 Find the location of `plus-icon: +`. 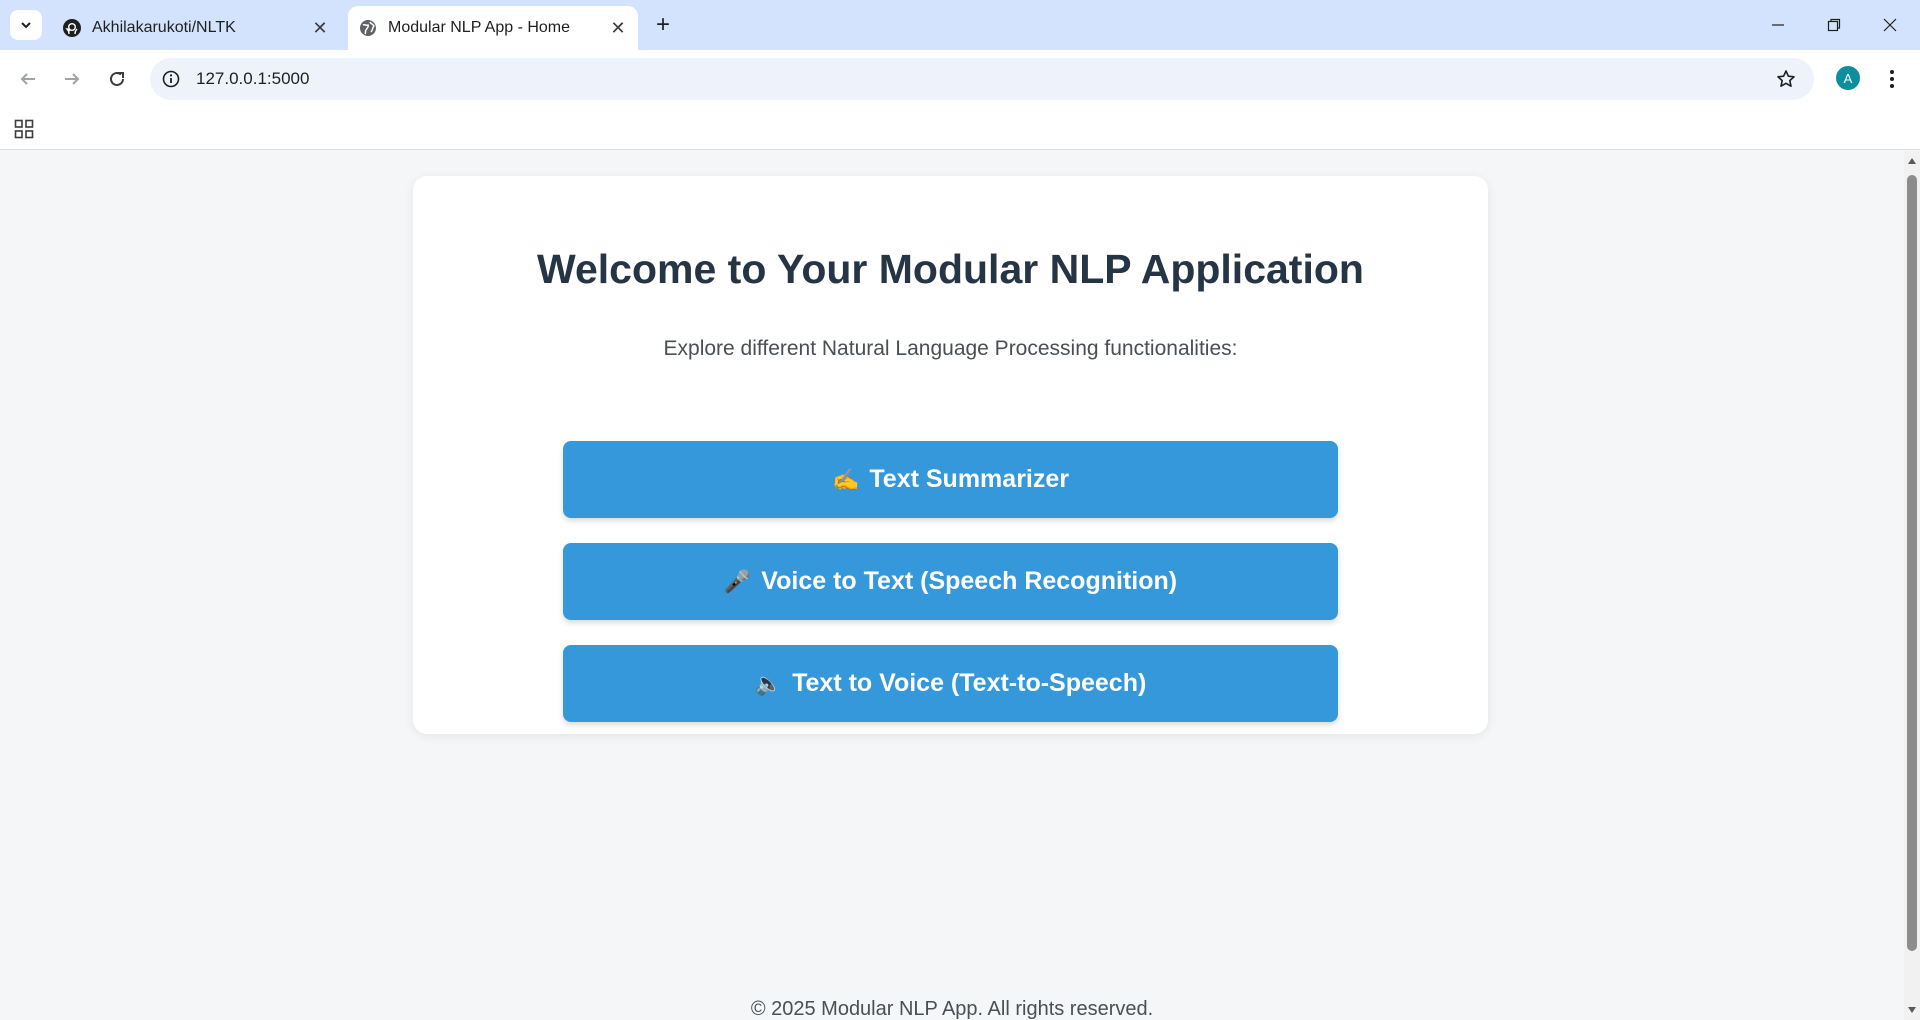

plus-icon: + is located at coordinates (662, 24).